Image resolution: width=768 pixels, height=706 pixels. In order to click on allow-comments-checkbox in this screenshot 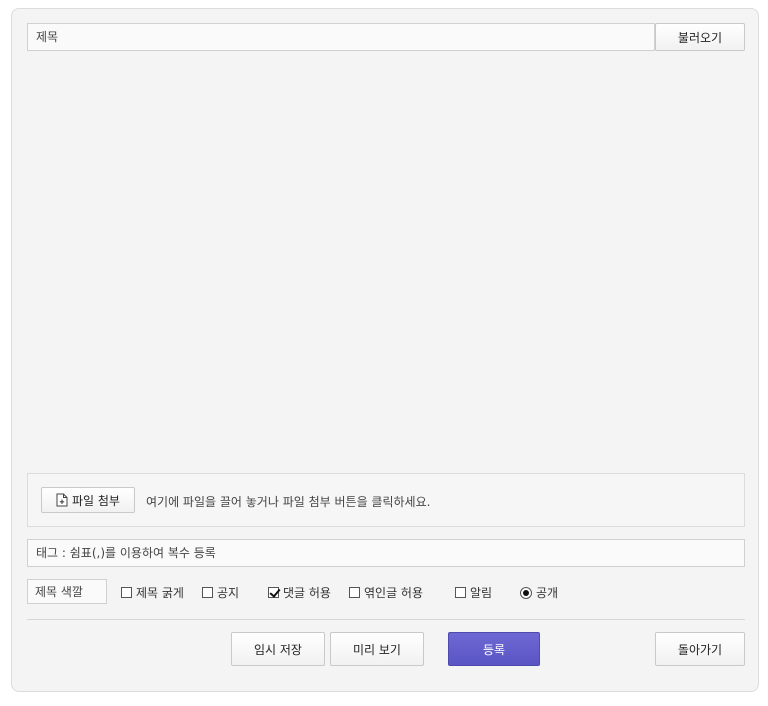, I will do `click(273, 592)`.